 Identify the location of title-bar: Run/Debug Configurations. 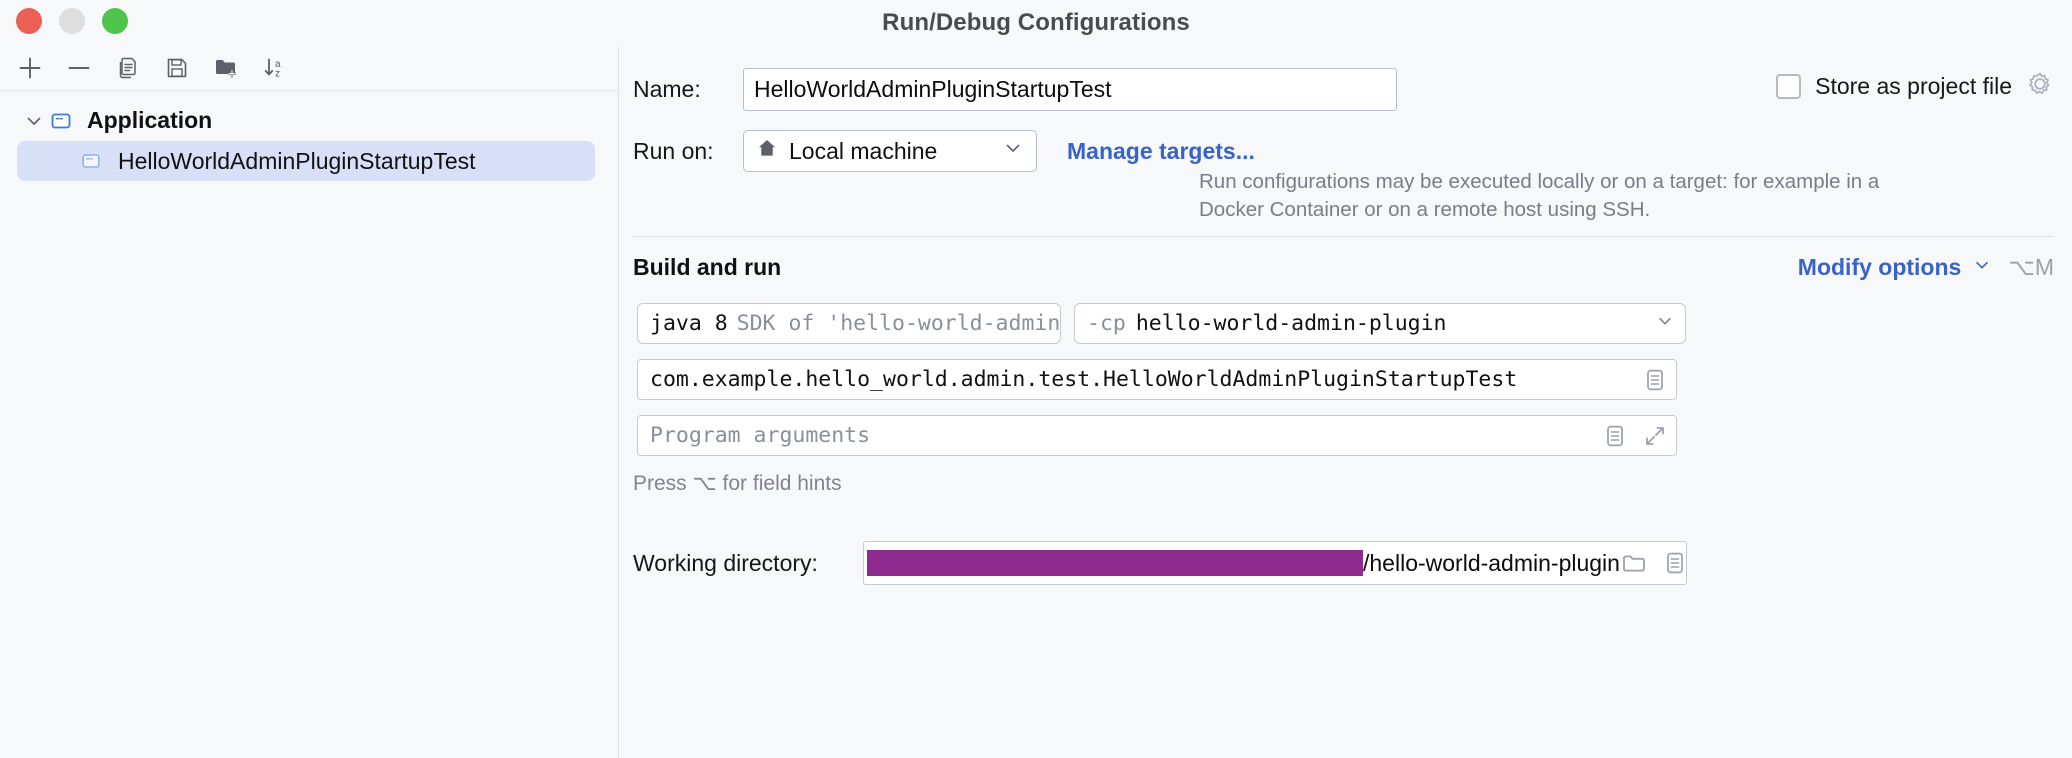
(1036, 23).